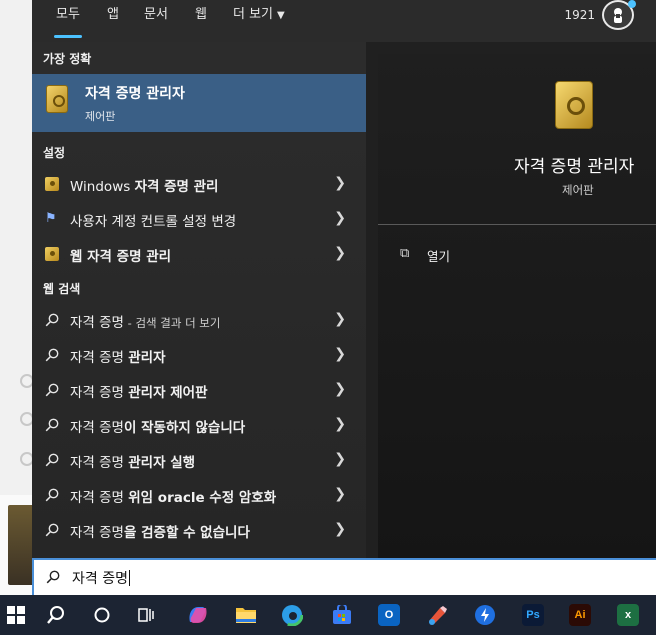  I want to click on paint-icon, so click(437, 615).